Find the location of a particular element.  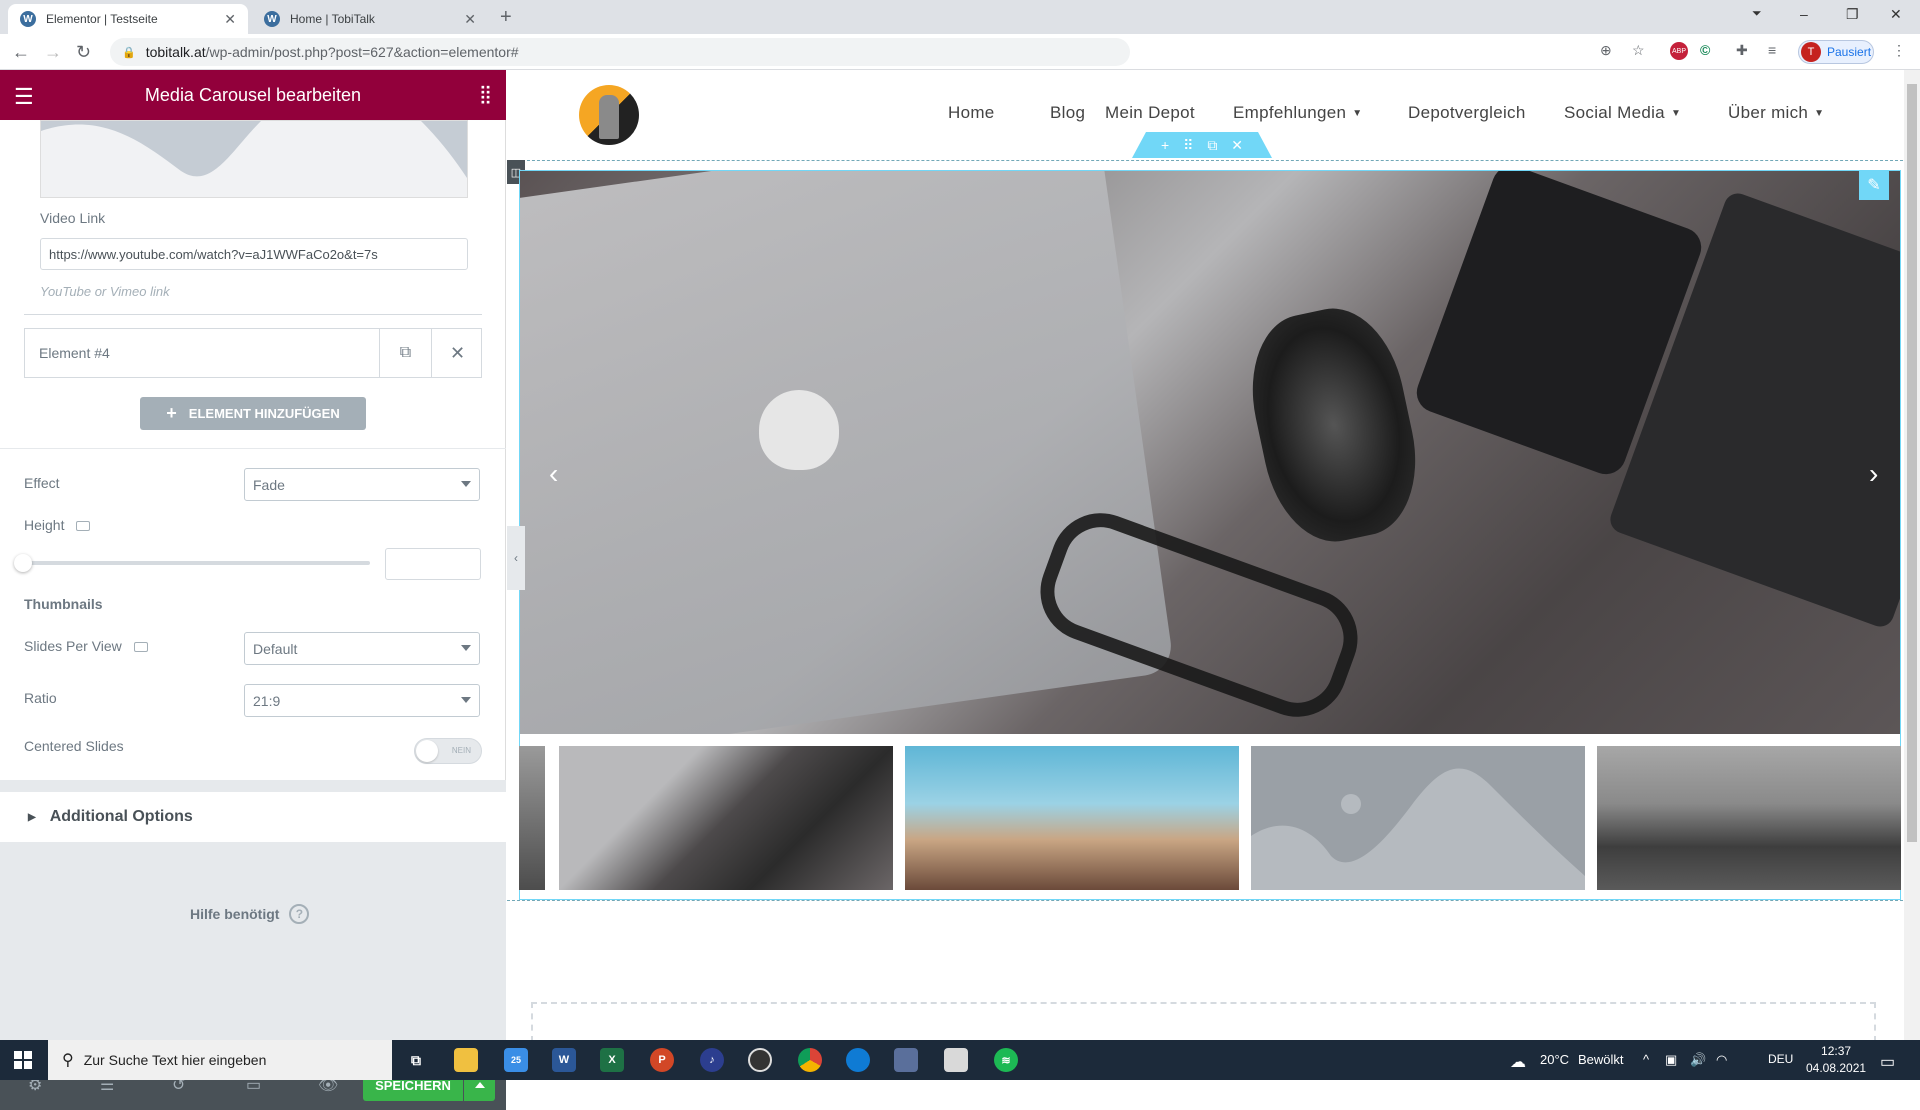

panel-footer-area is located at coordinates (253, 951).